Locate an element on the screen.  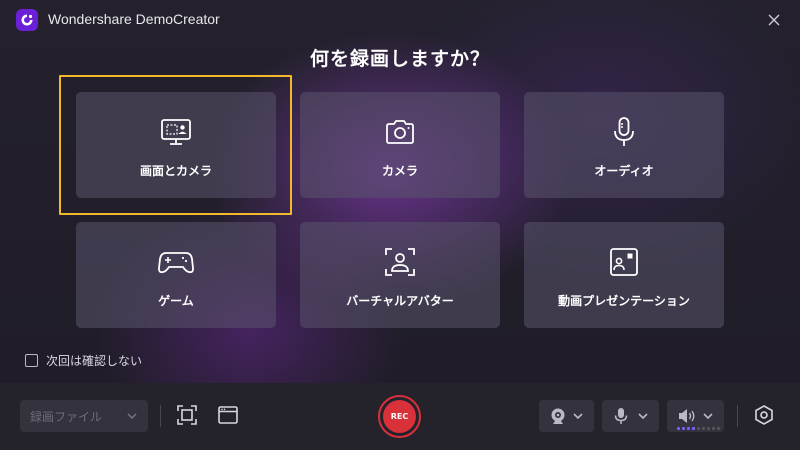
tile-virtual-avatar: バーチャルアバター is located at coordinates (400, 275).